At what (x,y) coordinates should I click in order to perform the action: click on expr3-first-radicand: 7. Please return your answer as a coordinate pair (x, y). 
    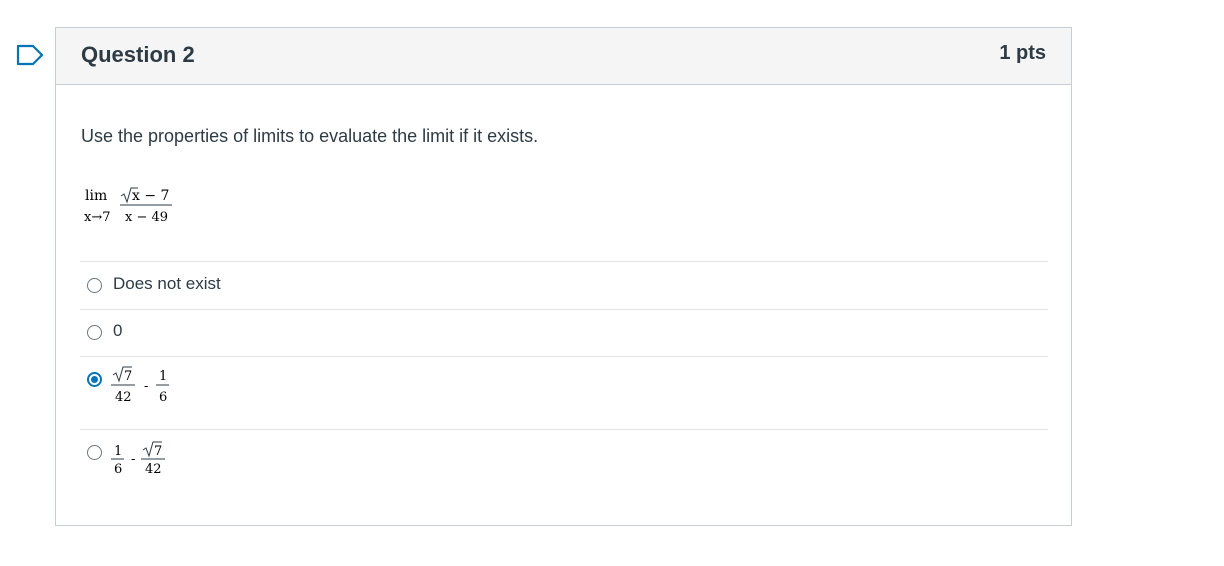
    Looking at the image, I should click on (128, 376).